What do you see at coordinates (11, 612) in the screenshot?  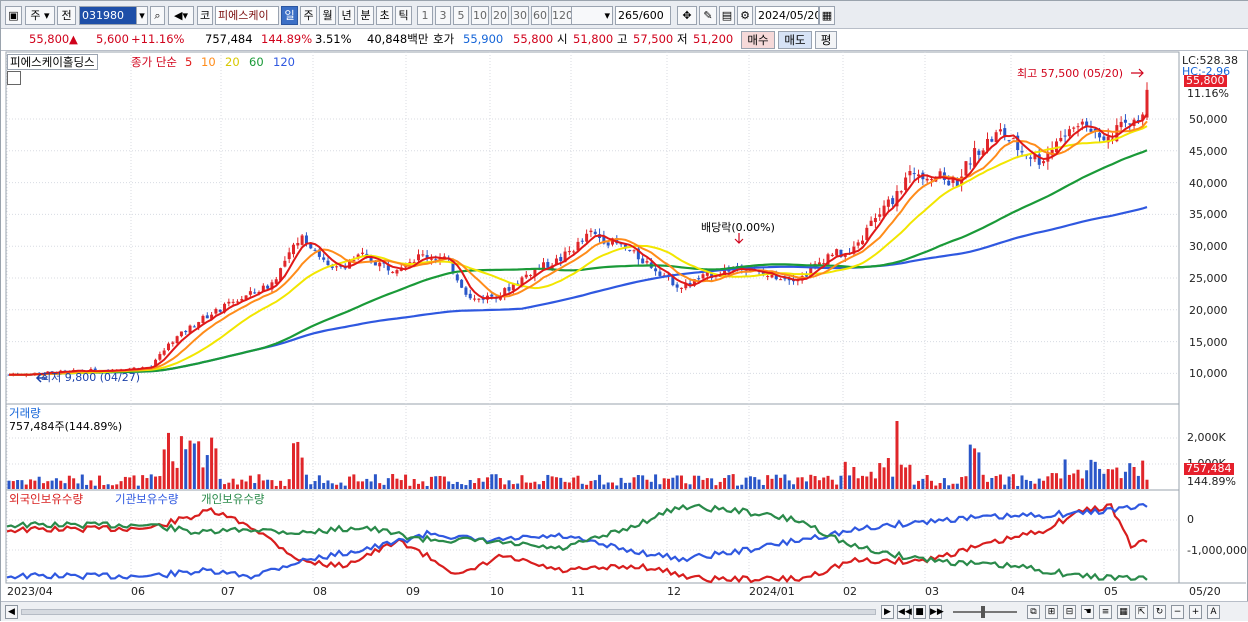 I see `scroll-left-icon: ◀` at bounding box center [11, 612].